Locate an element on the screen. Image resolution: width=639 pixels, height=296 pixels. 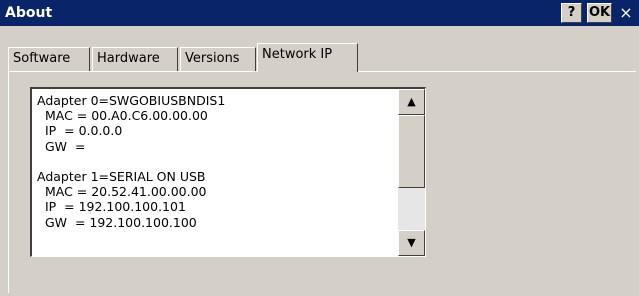
network-line: Adapter 0=SWGOBIUSBNDIS1 is located at coordinates (131, 100).